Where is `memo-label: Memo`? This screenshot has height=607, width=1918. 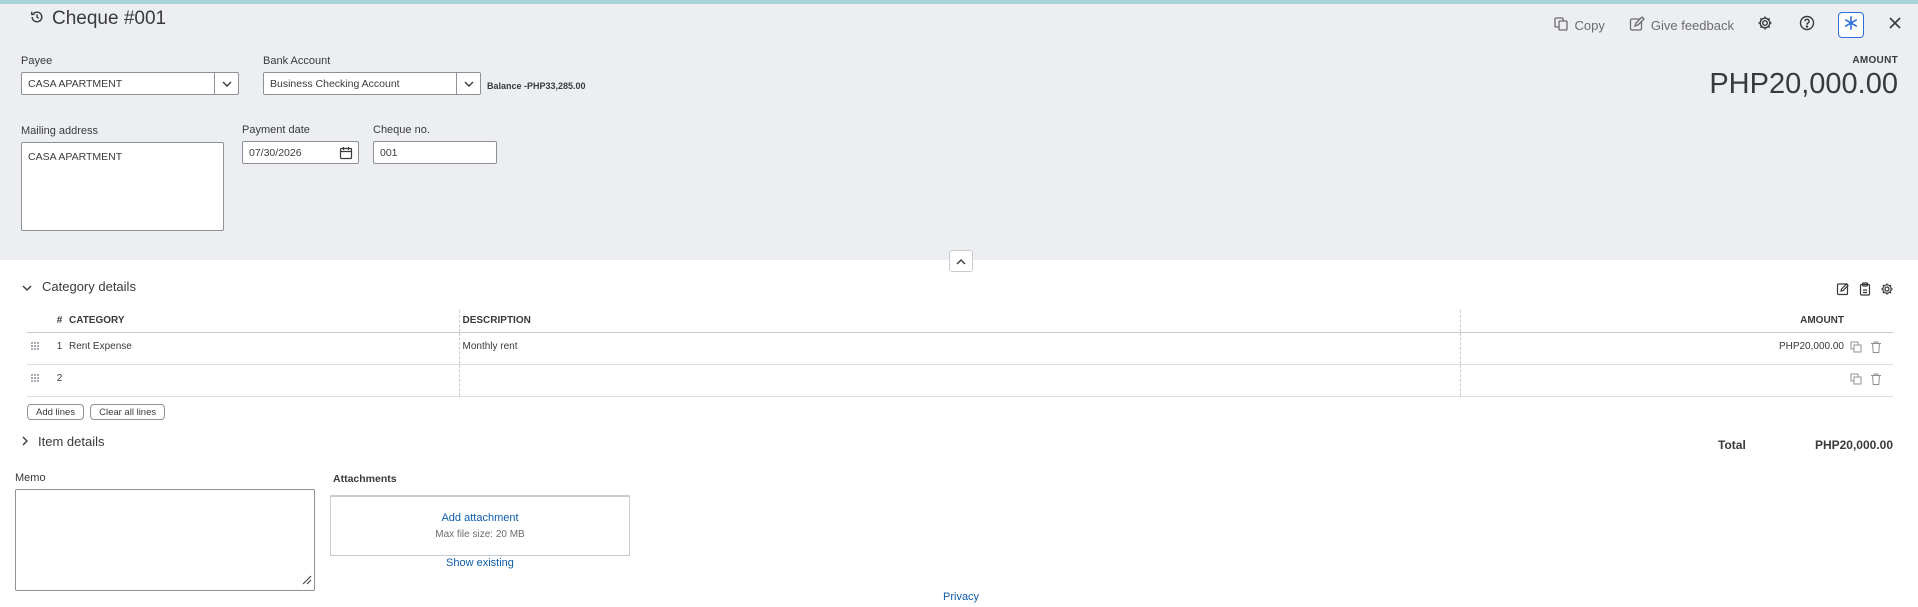
memo-label: Memo is located at coordinates (30, 478).